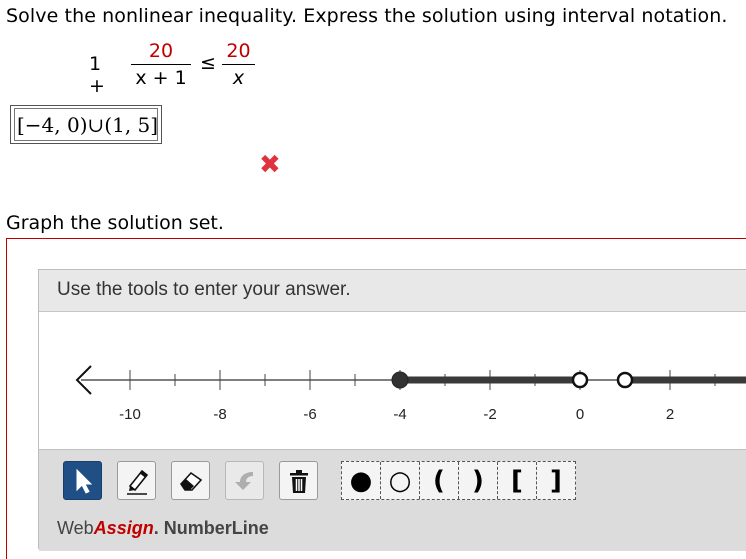 This screenshot has width=746, height=559. What do you see at coordinates (161, 78) in the screenshot?
I see `lhs-denominator: x + 1` at bounding box center [161, 78].